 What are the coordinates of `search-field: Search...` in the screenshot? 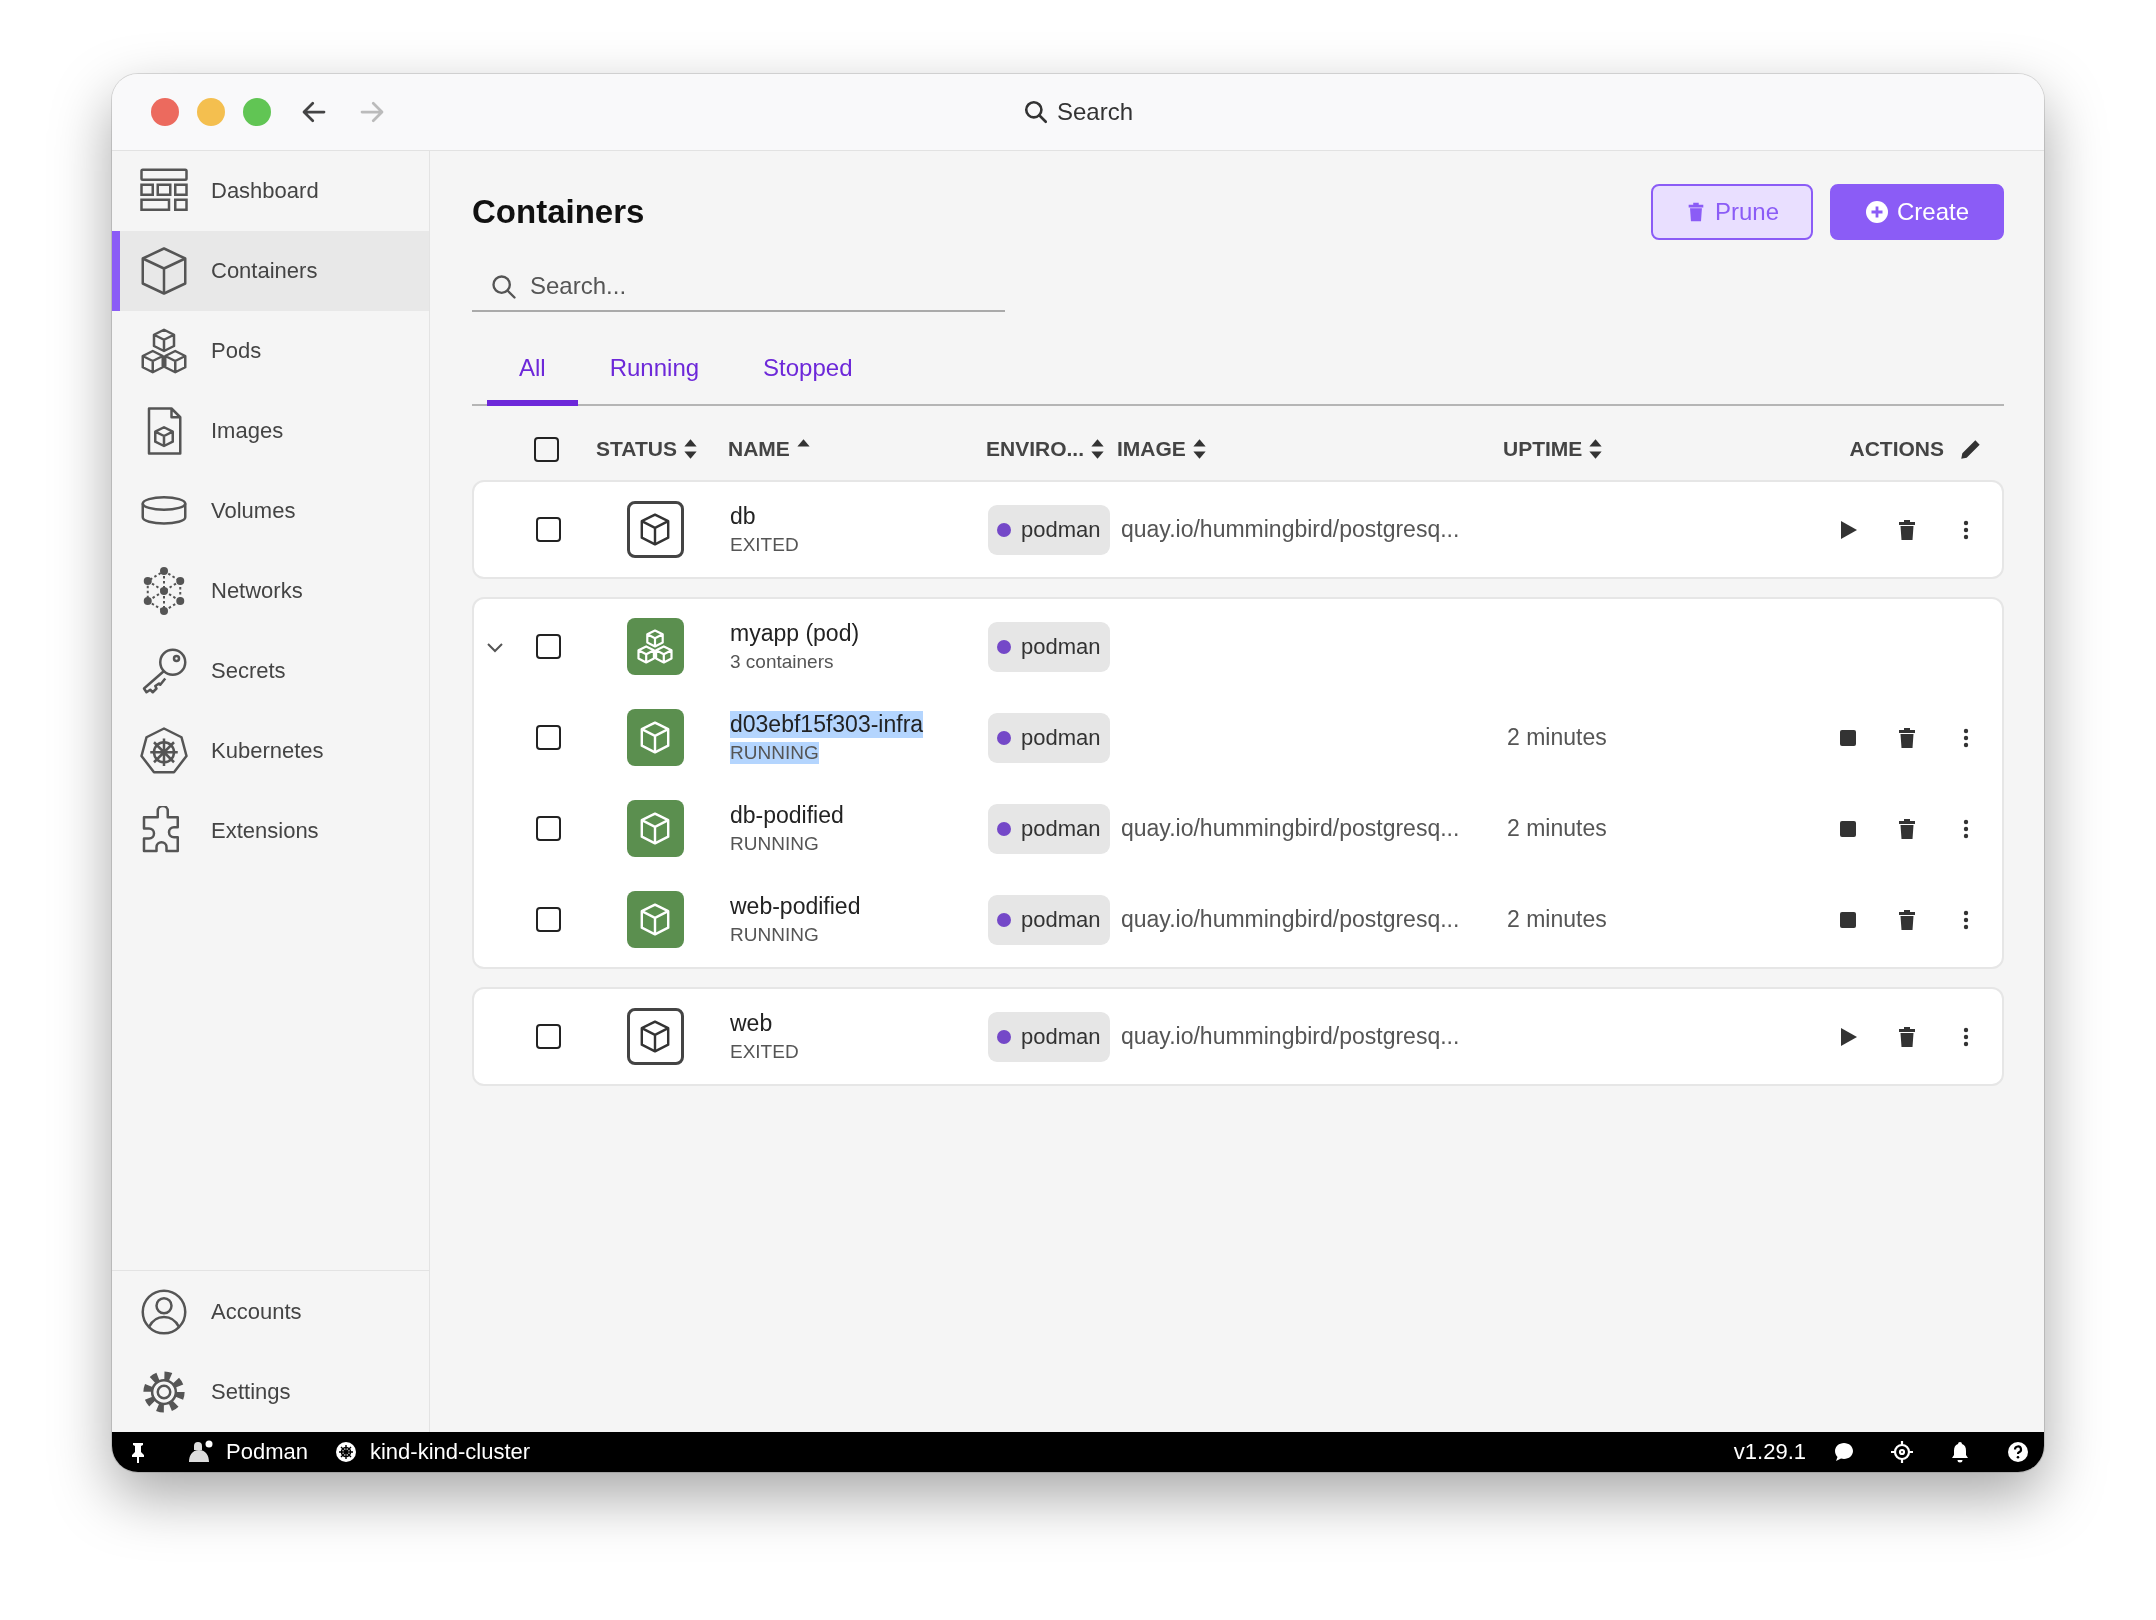 It's located at (738, 287).